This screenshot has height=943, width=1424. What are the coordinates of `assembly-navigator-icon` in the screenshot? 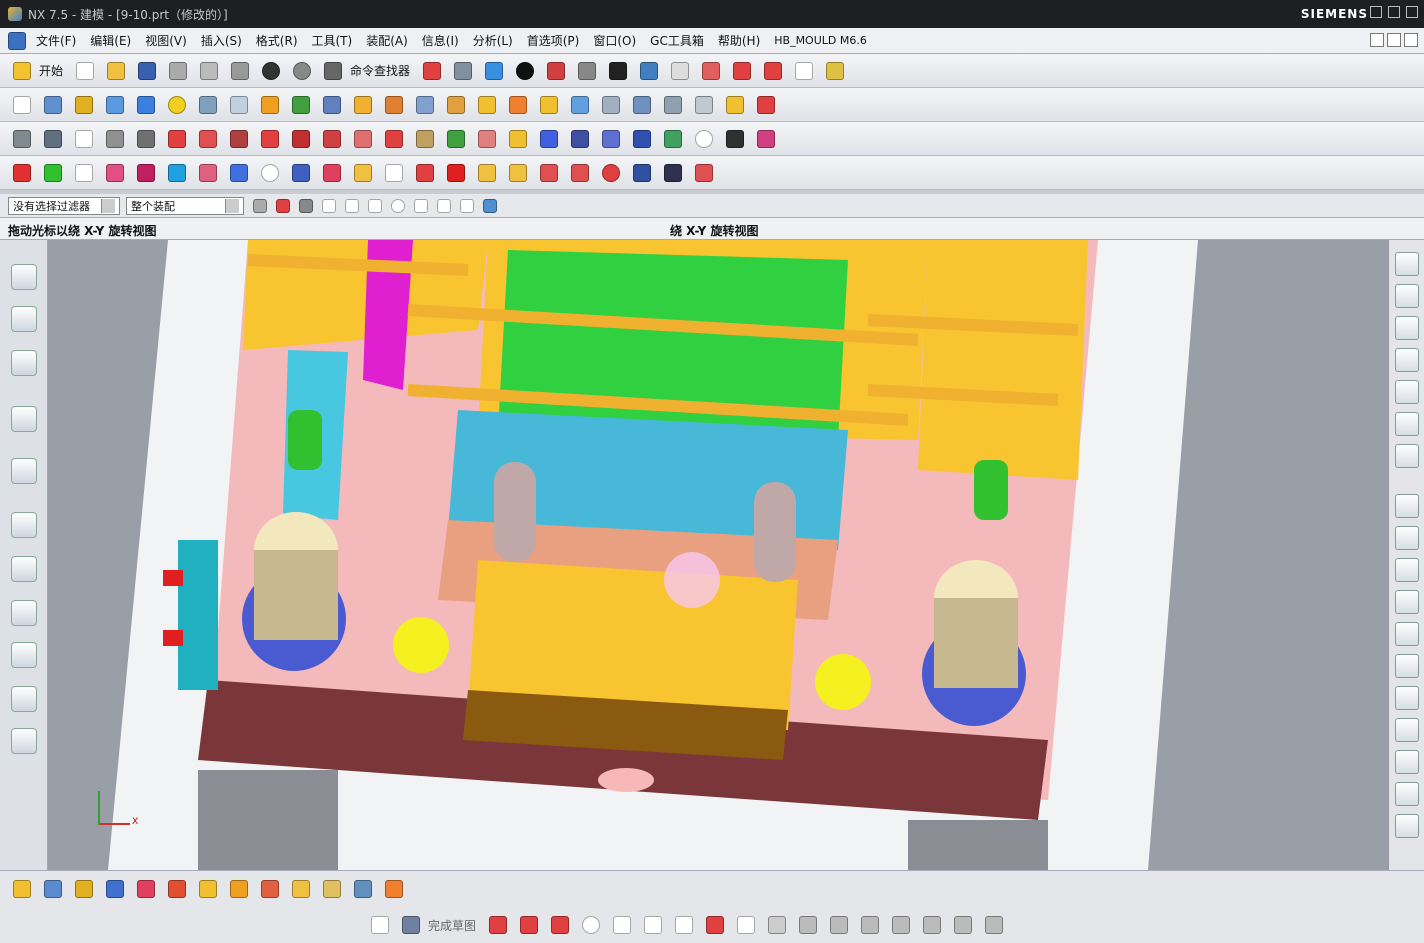 It's located at (24, 277).